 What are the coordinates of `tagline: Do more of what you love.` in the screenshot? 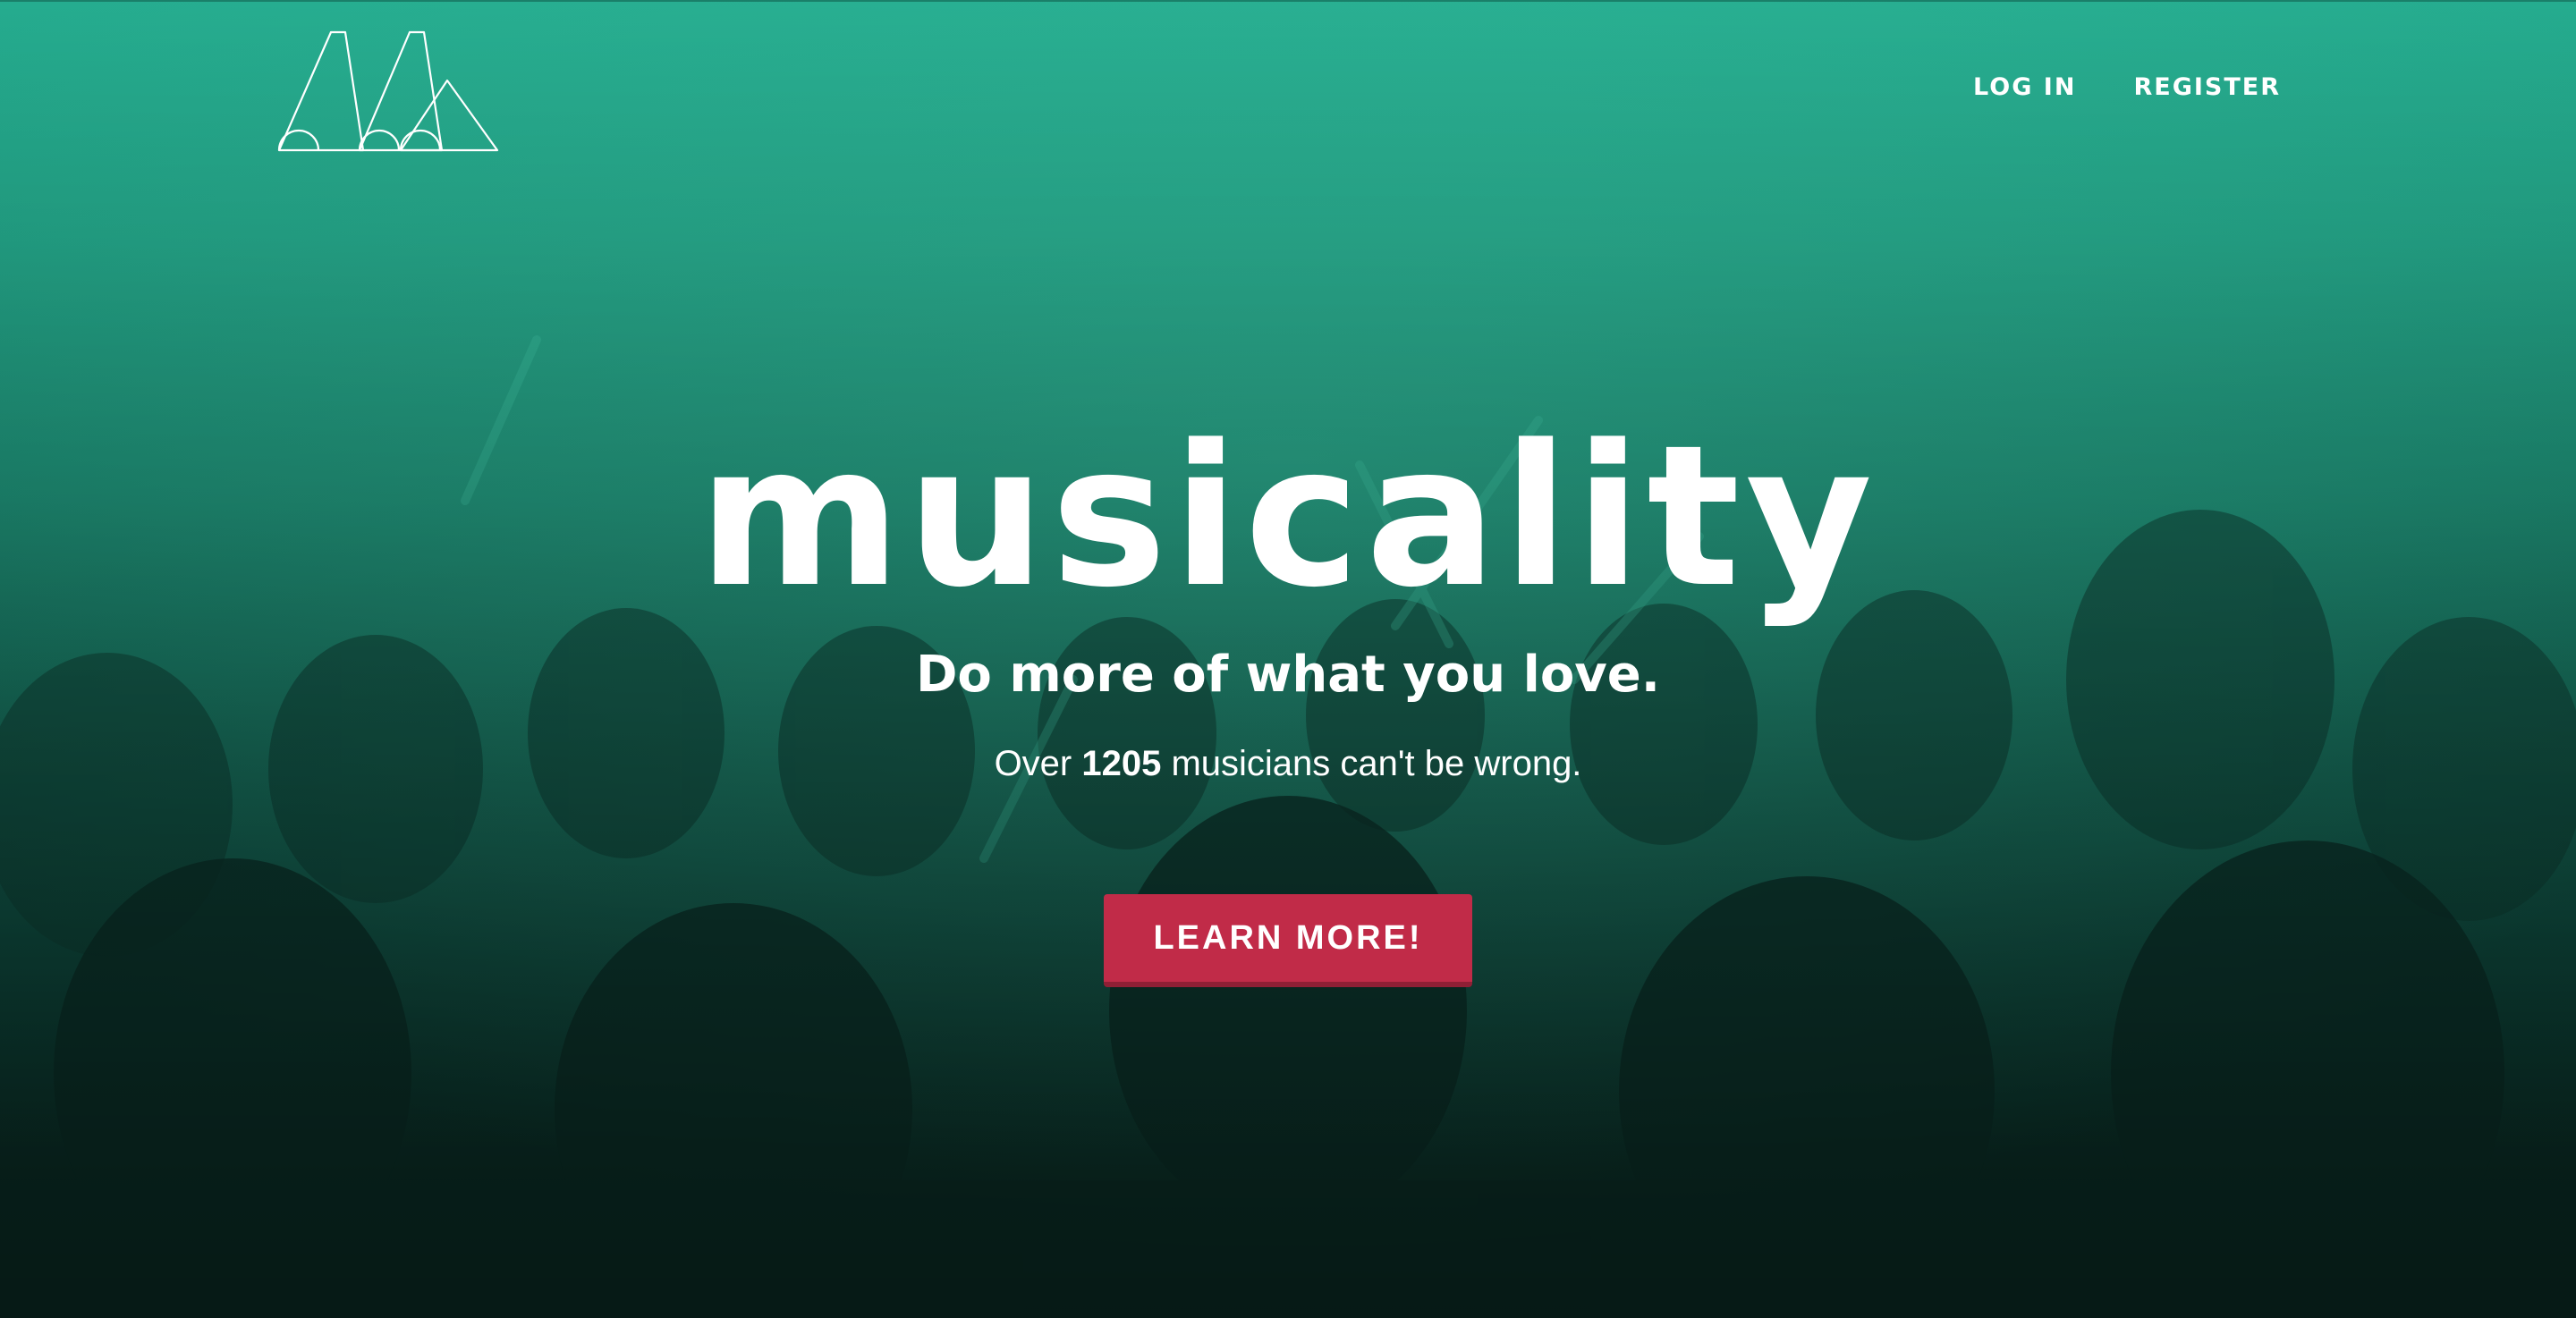 It's located at (1288, 675).